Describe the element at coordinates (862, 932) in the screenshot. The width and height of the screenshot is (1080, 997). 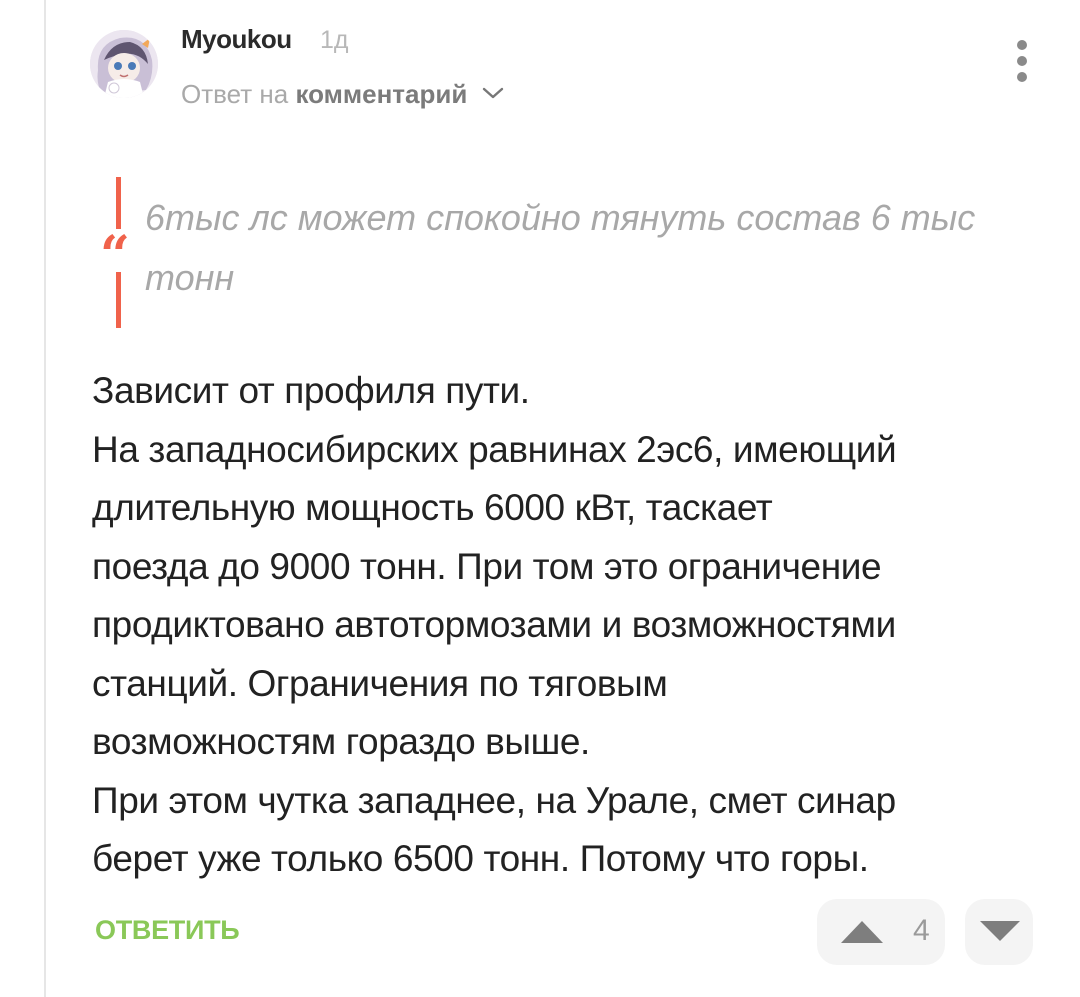
I see `triangle-up-icon` at that location.